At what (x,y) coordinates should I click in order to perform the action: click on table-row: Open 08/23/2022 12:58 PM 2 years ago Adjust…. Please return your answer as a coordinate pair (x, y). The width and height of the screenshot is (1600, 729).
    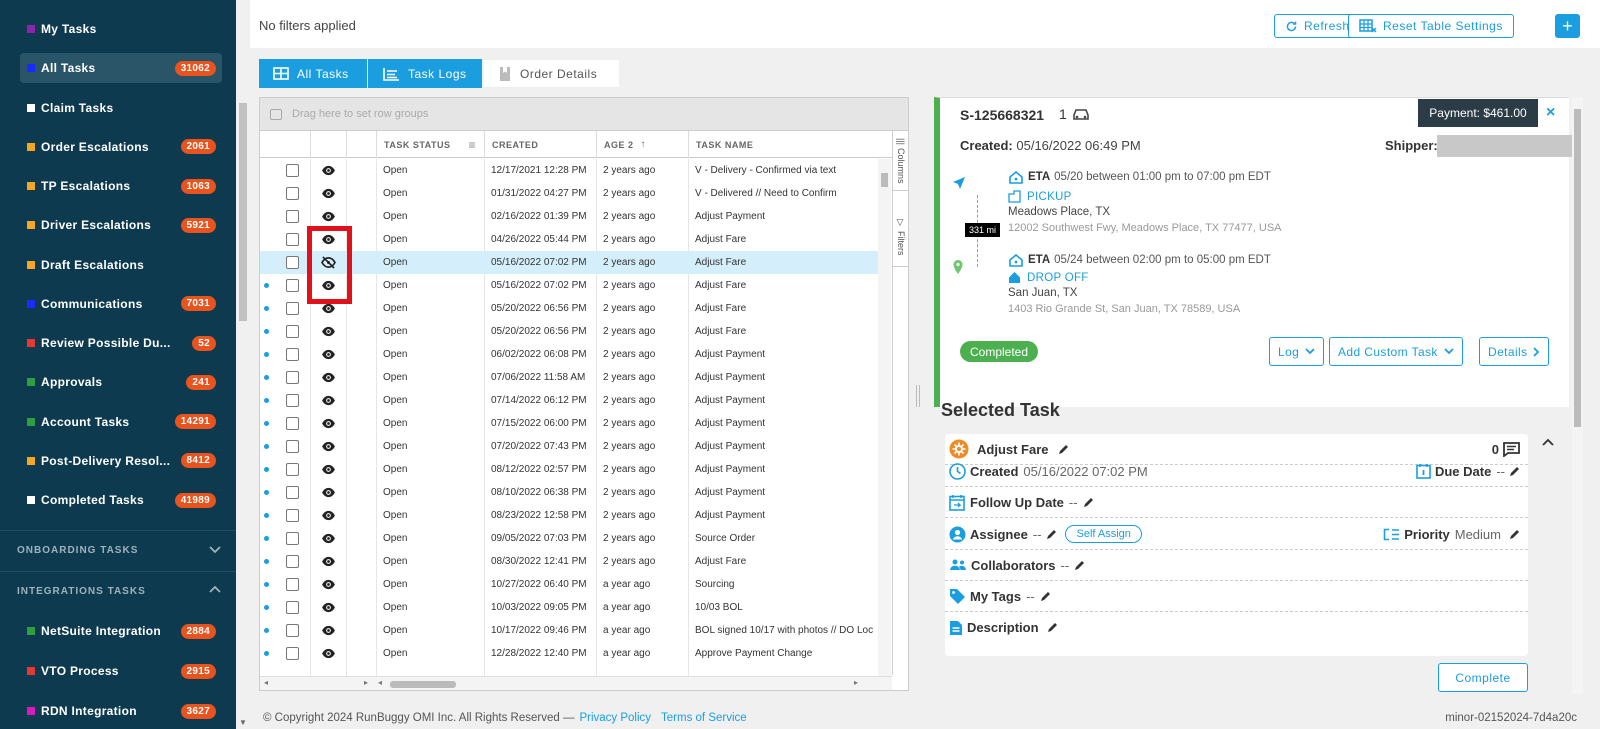
    Looking at the image, I should click on (569, 515).